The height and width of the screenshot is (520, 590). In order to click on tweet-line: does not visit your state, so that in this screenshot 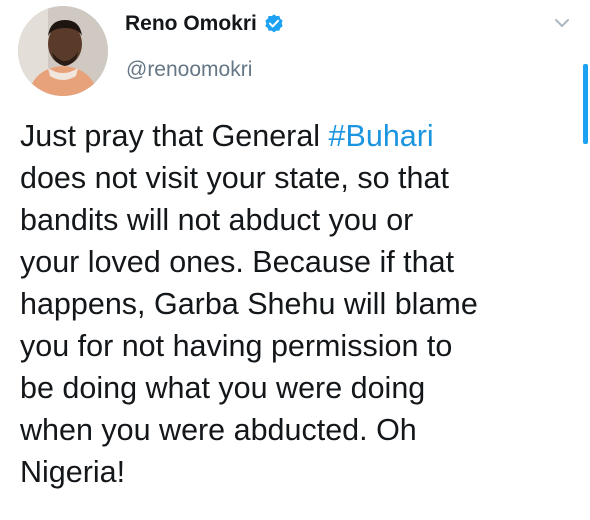, I will do `click(234, 178)`.